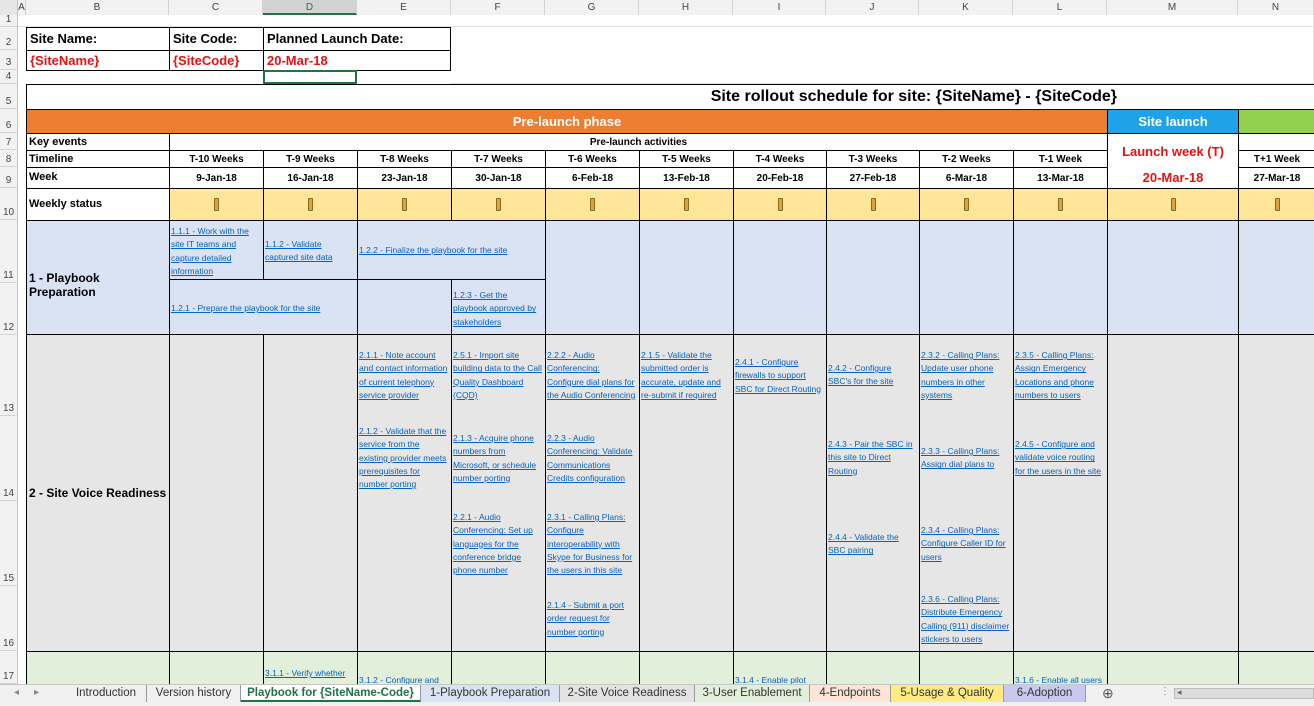 Image resolution: width=1314 pixels, height=706 pixels. What do you see at coordinates (98, 204) in the screenshot?
I see `weekly-status-label: Weekly status` at bounding box center [98, 204].